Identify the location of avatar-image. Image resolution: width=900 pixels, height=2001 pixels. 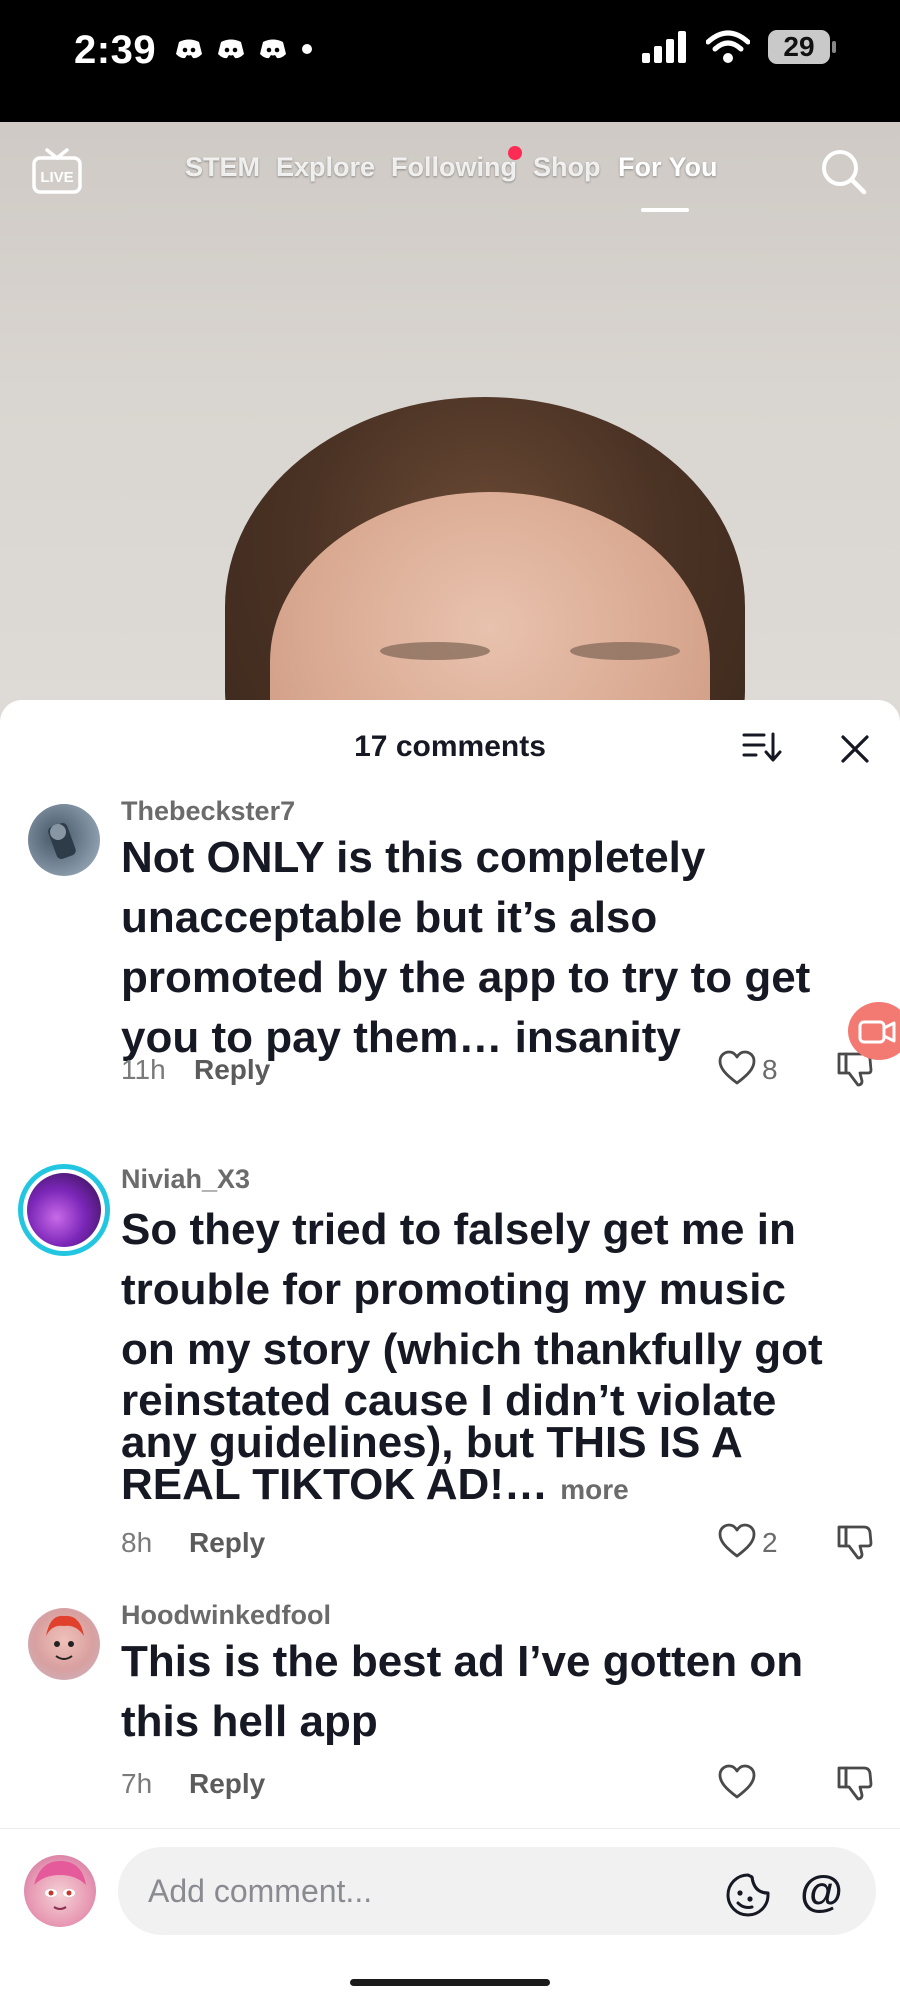
(64, 1210).